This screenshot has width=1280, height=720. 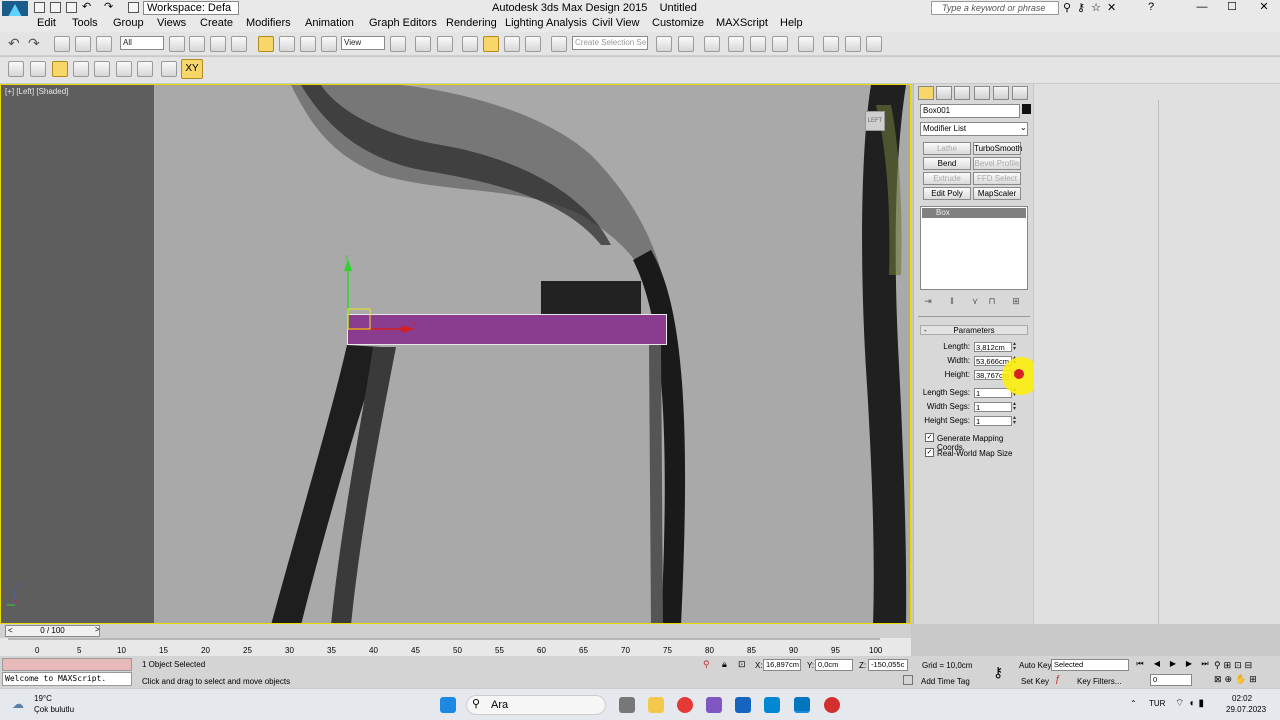 I want to click on autocad-icon, so click(x=772, y=705).